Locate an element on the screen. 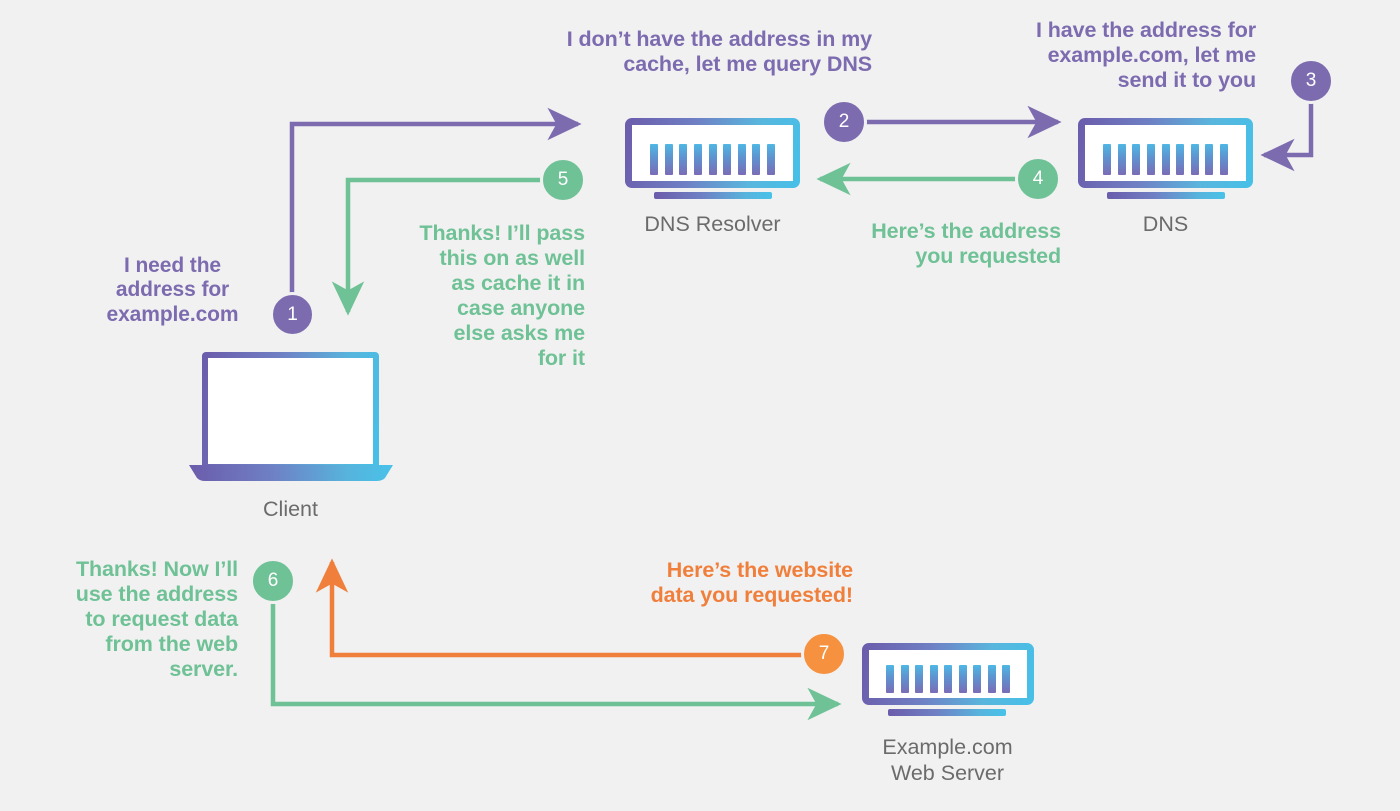  step-badge-7: 7 is located at coordinates (824, 654).